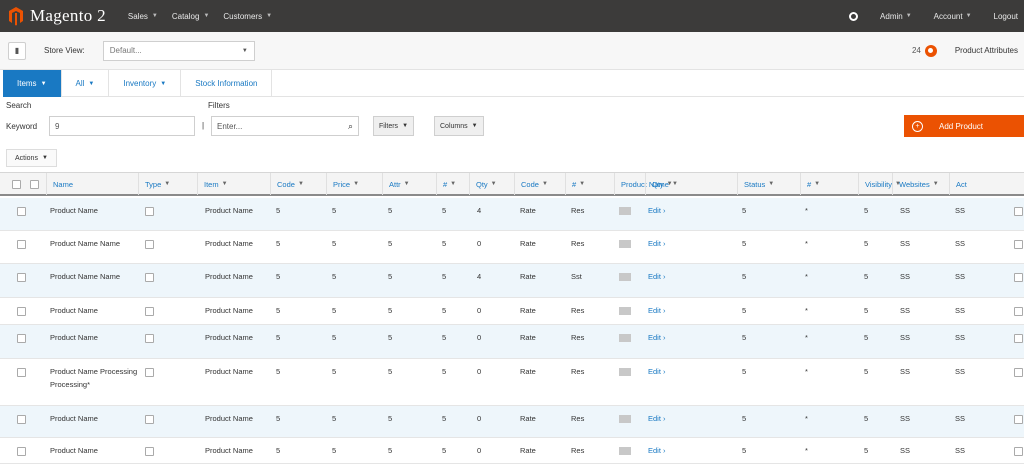  Describe the element at coordinates (891, 16) in the screenshot. I see `admin-user-label: Admin` at that location.